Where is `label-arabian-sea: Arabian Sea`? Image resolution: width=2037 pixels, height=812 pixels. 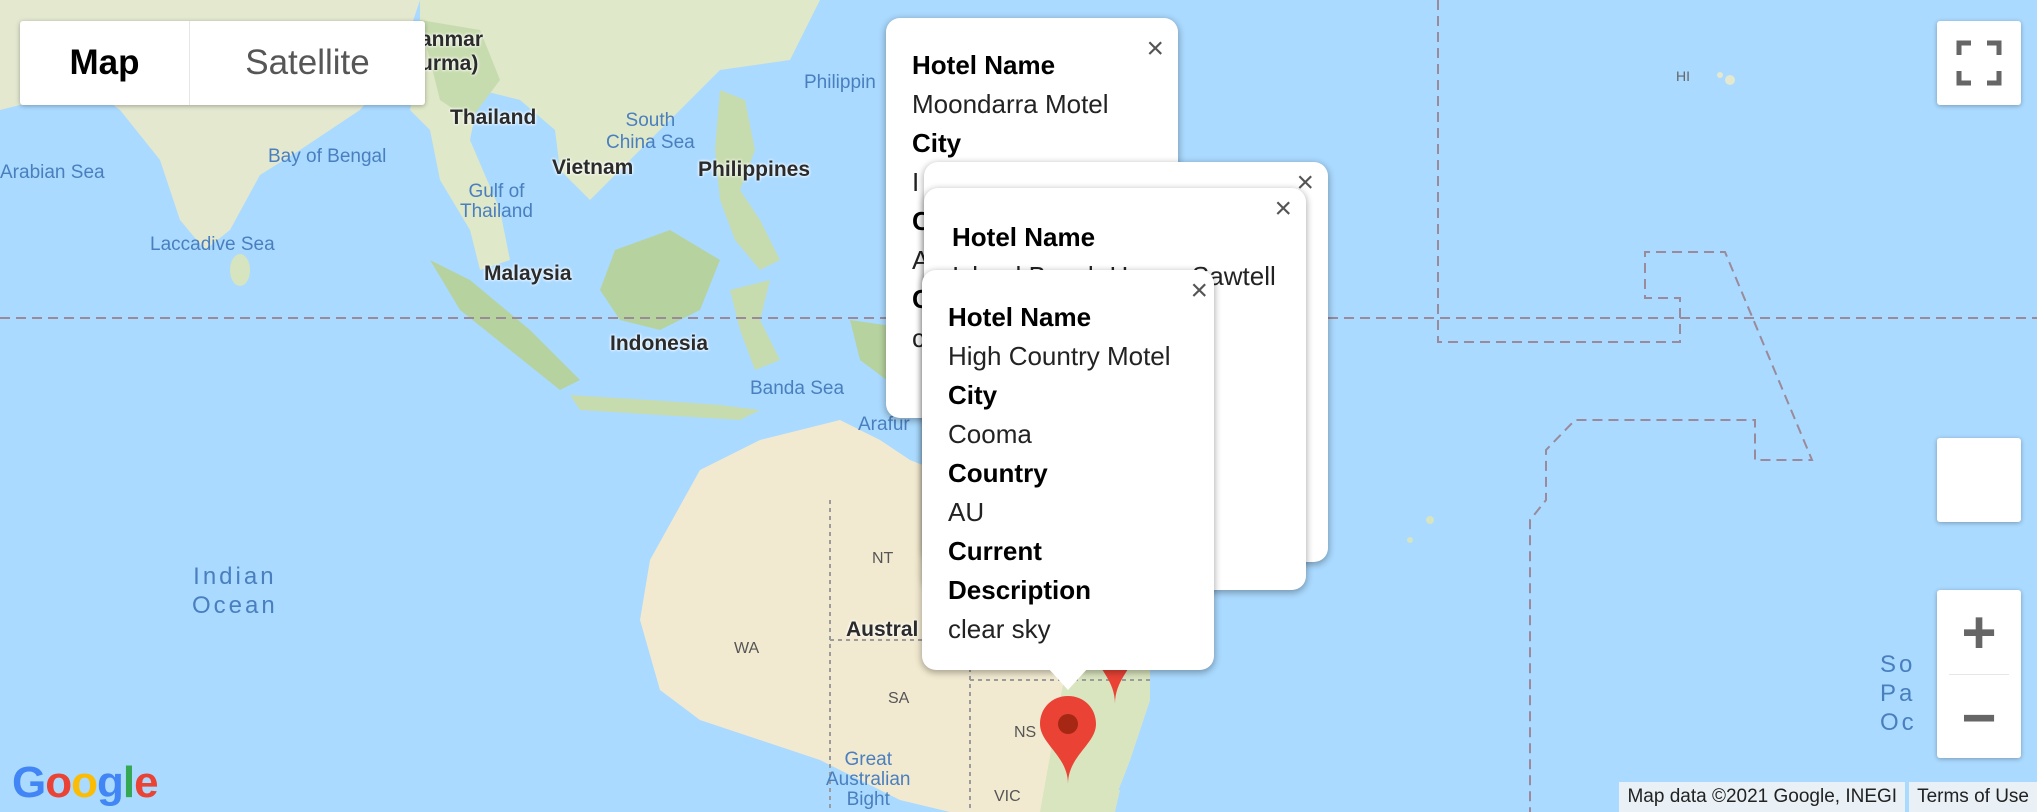
label-arabian-sea: Arabian Sea is located at coordinates (52, 172).